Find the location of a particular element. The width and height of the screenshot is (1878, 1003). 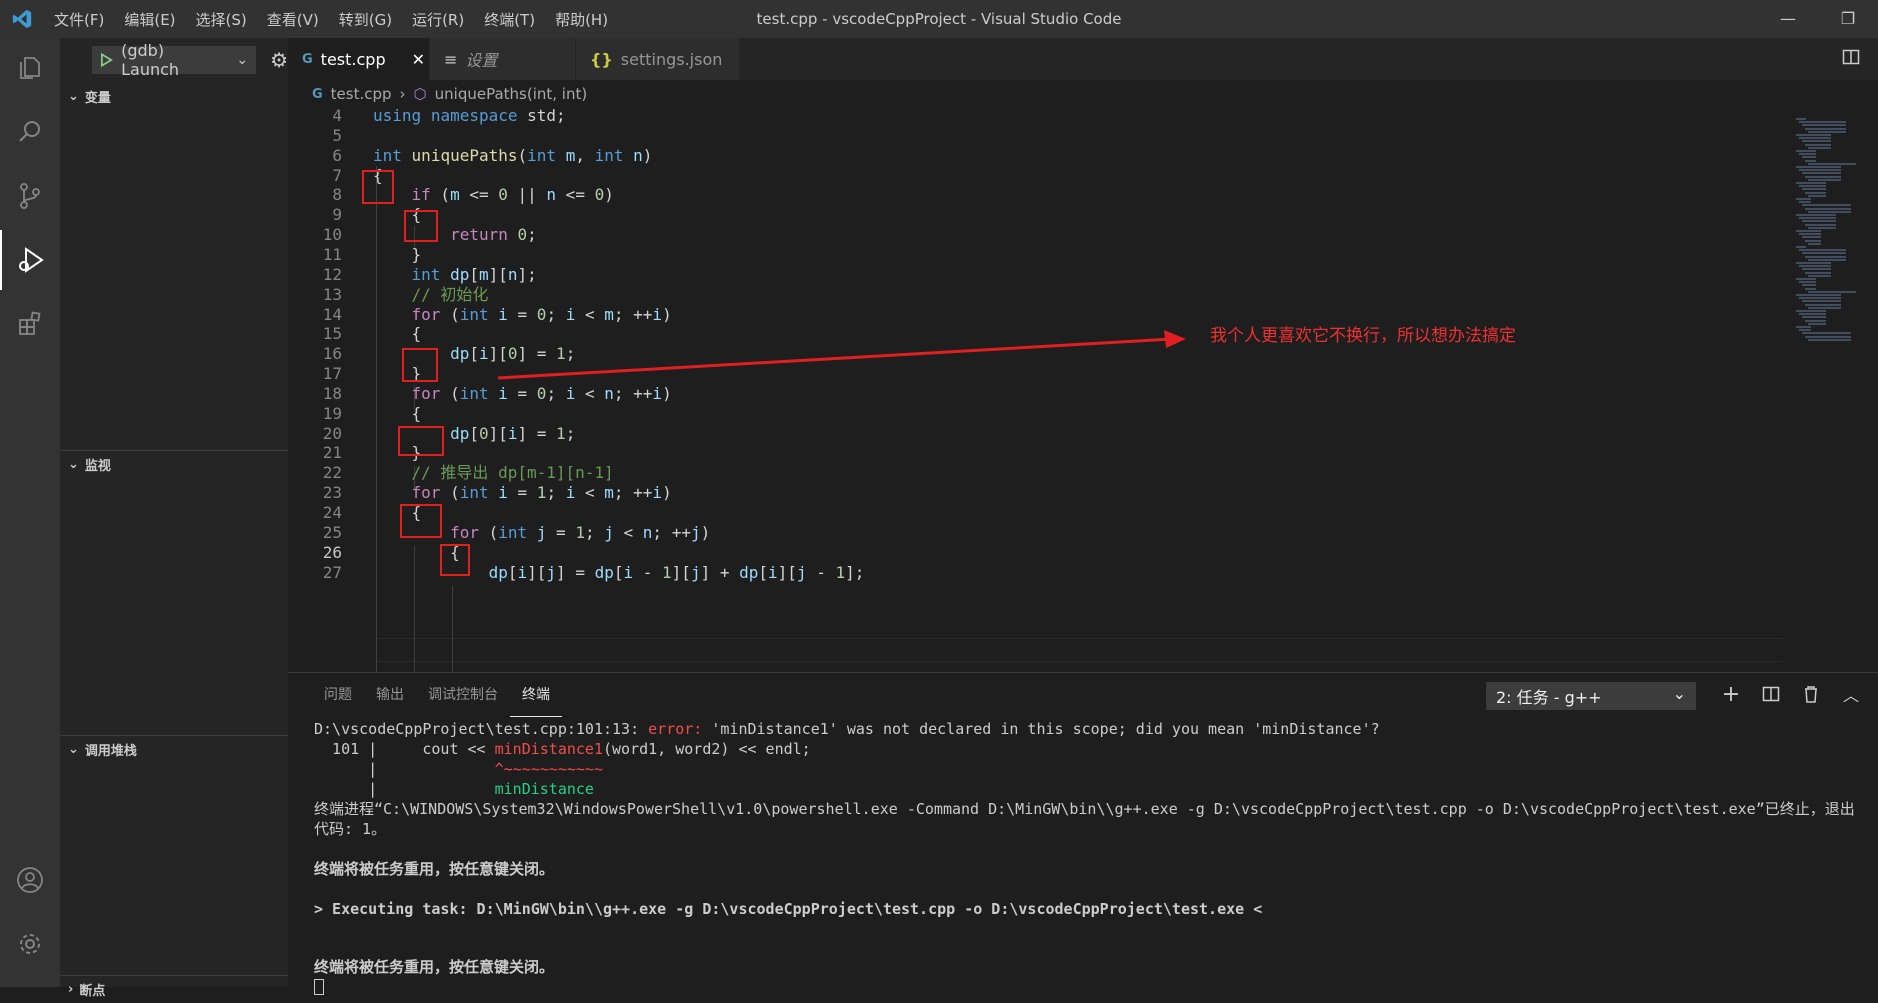

terminal-line: | minDistance is located at coordinates (454, 789).